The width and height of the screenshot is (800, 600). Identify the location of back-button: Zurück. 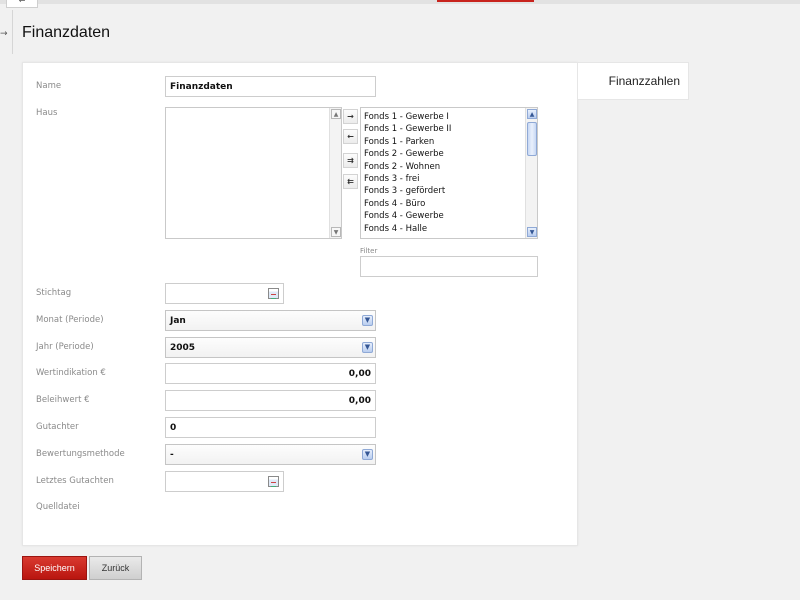
(115, 568).